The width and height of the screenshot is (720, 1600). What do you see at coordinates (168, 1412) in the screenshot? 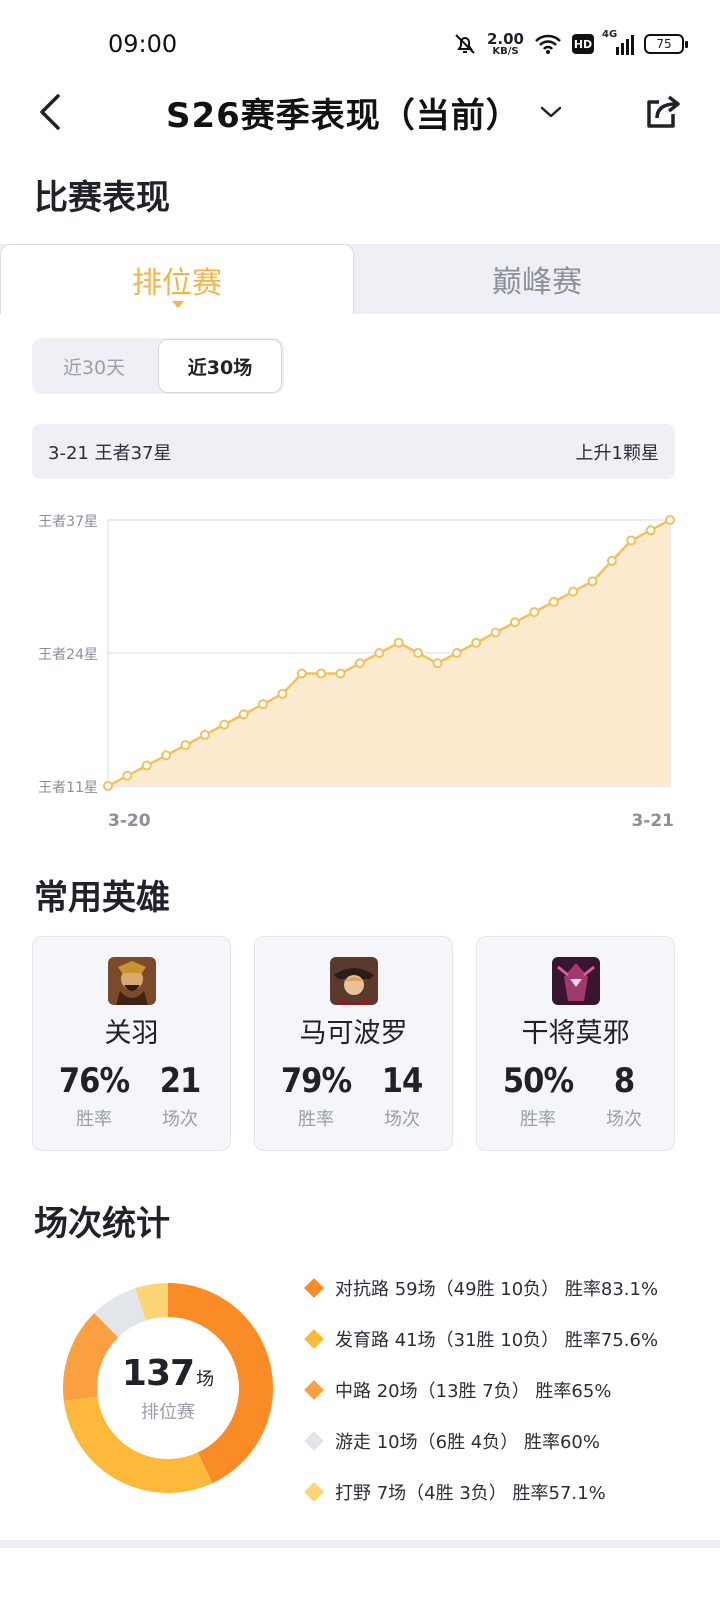
I see `total-games-label: 排位赛` at bounding box center [168, 1412].